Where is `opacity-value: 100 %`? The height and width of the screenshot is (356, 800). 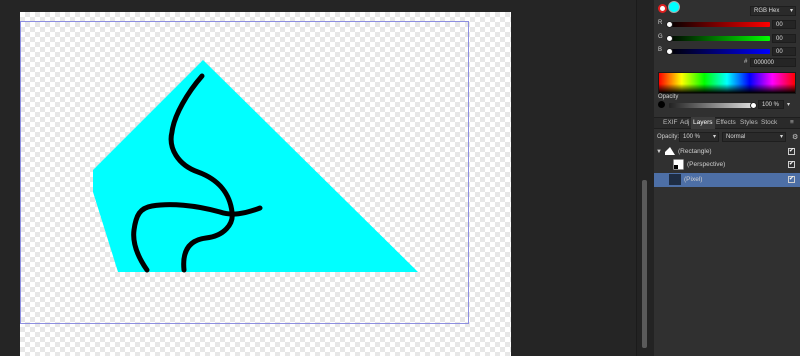
opacity-value: 100 % is located at coordinates (771, 105).